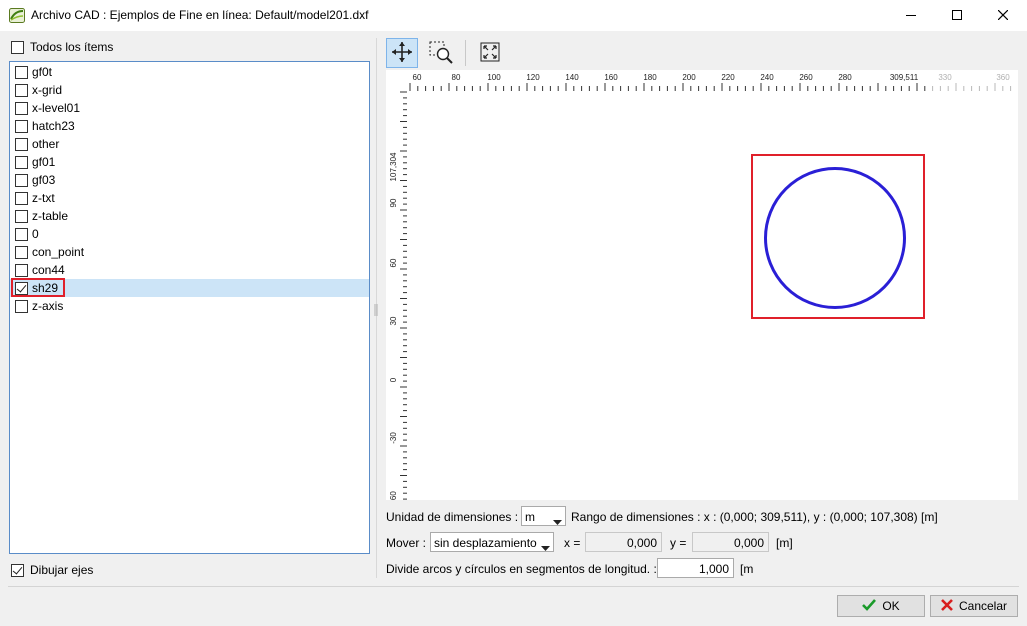 This screenshot has width=1027, height=626. Describe the element at coordinates (393, 438) in the screenshot. I see `y-tick-label: -30` at that location.